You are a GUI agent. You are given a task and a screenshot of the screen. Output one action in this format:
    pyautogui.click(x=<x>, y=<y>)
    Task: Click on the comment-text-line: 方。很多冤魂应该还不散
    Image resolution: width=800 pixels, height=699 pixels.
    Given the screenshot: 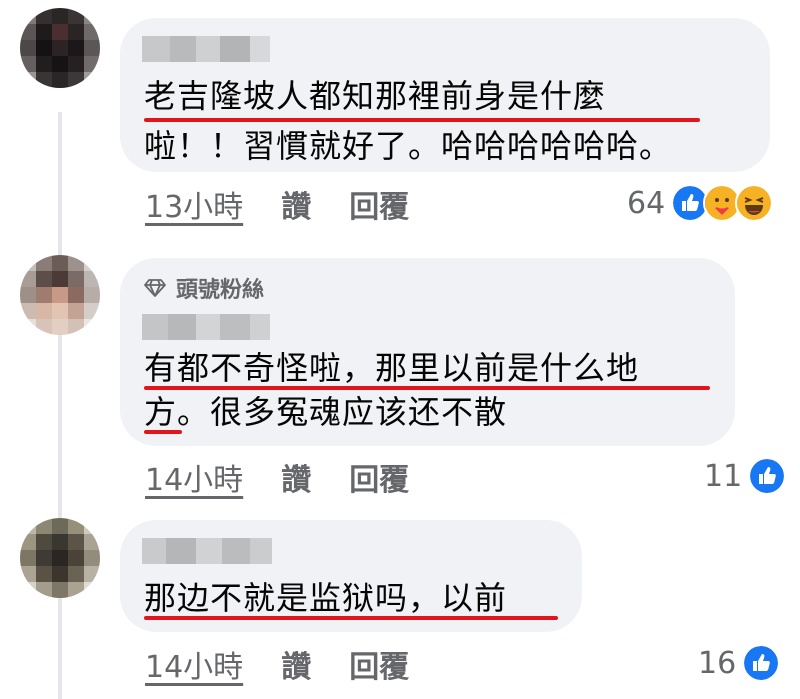 What is the action you would take?
    pyautogui.click(x=326, y=412)
    